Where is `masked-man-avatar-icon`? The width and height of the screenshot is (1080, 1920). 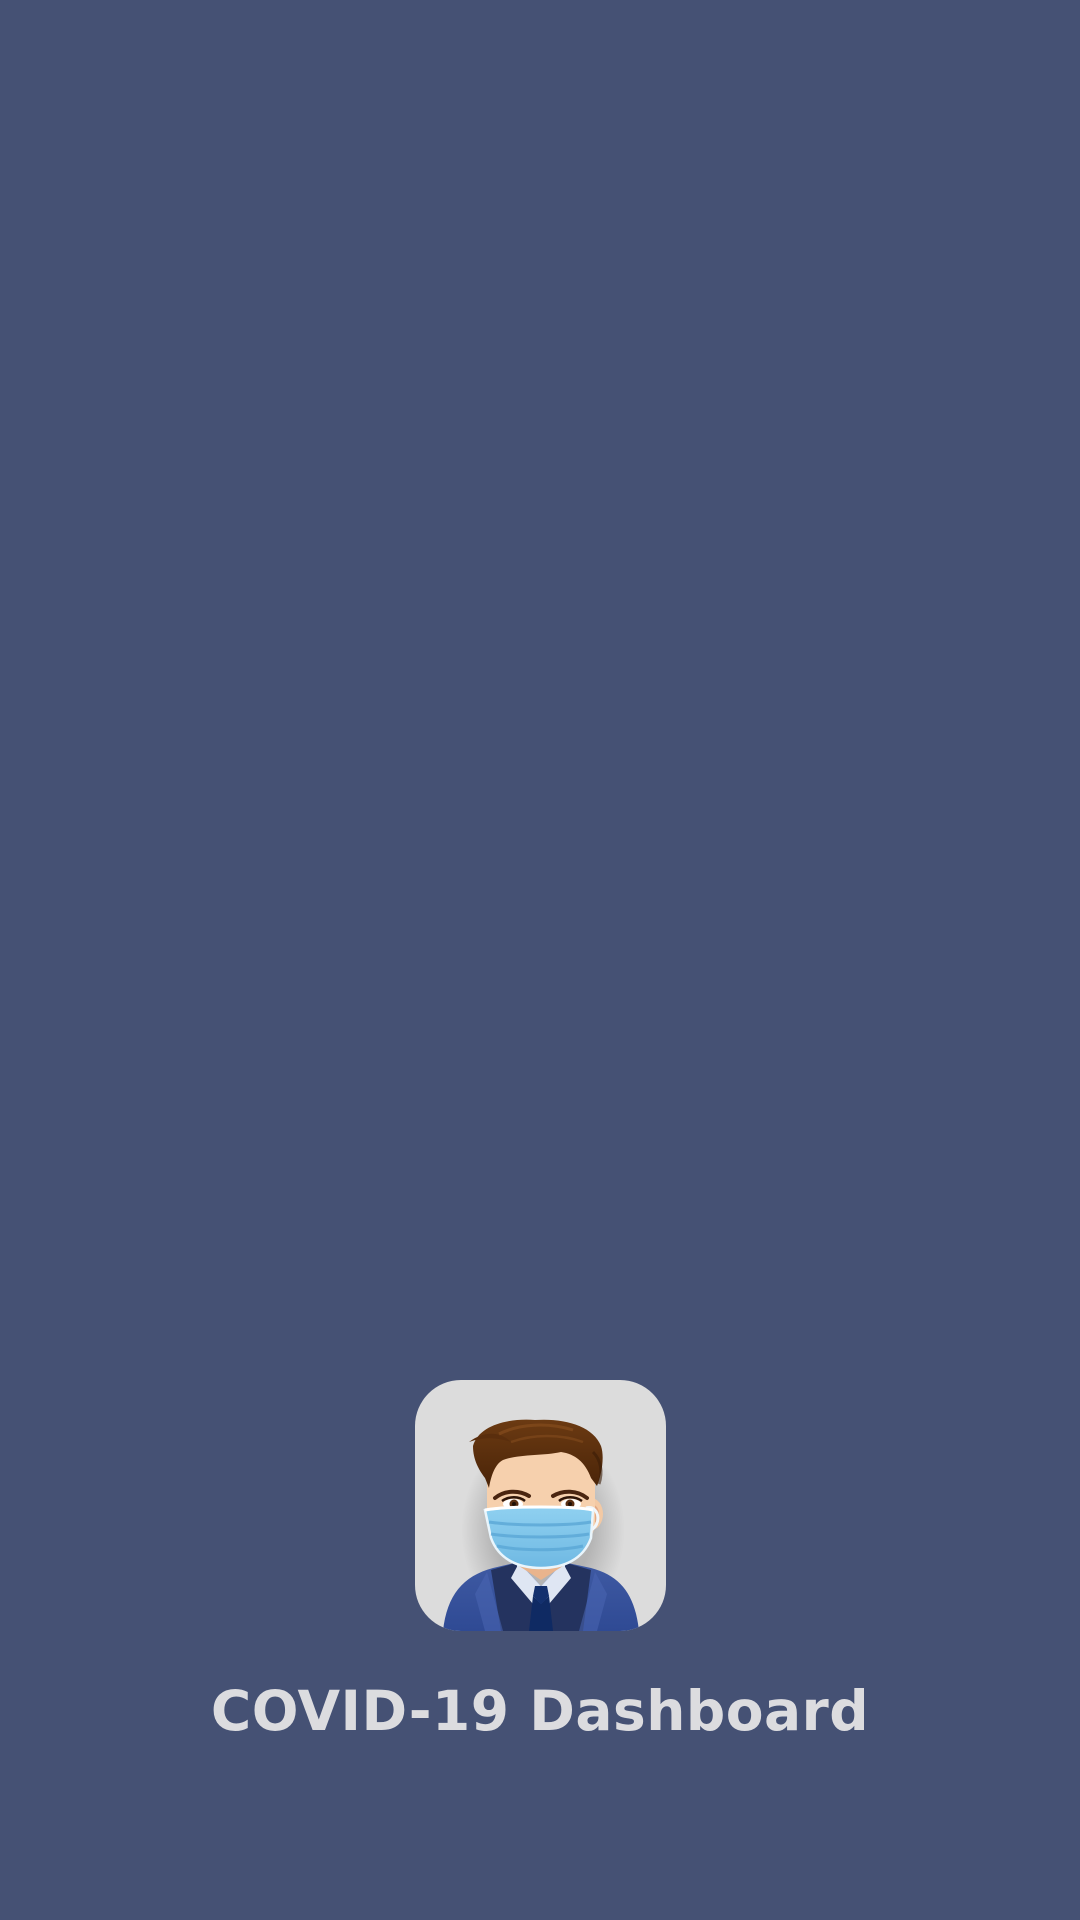 masked-man-avatar-icon is located at coordinates (540, 1505).